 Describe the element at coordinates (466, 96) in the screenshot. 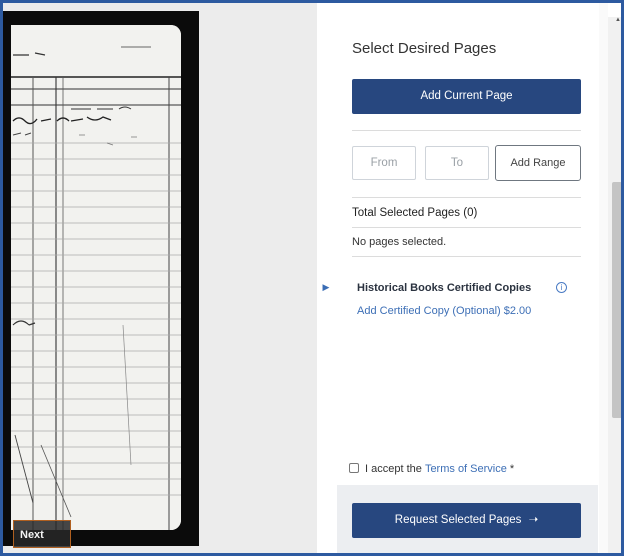

I see `add-current-page-button: Add Current Page` at that location.